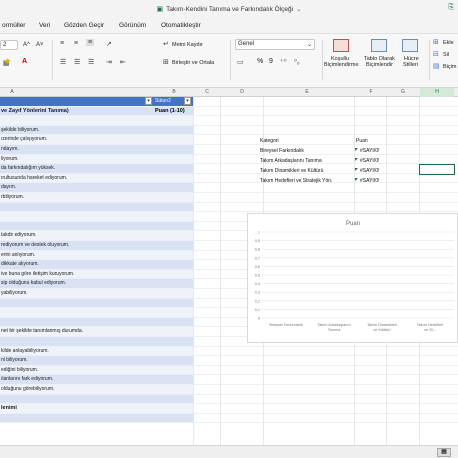 The image size is (458, 458). Describe the element at coordinates (76, 331) in the screenshot. I see `cell-a: net bir şekilde tanımlanmış durumda.` at that location.